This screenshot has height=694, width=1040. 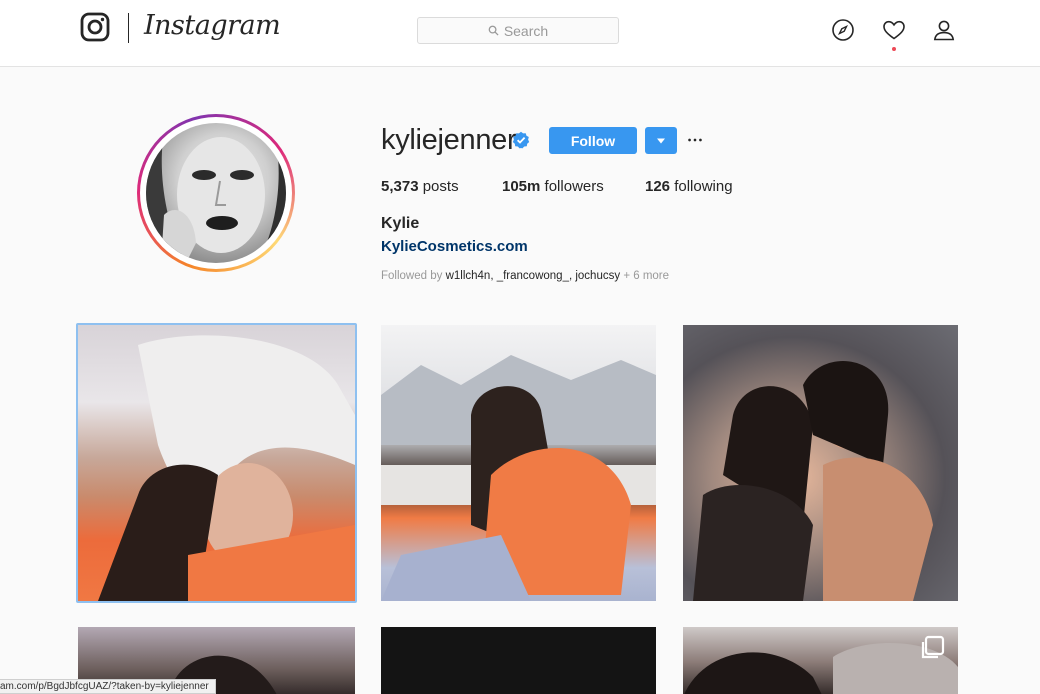 What do you see at coordinates (521, 140) in the screenshot?
I see `verified-badge-icon` at bounding box center [521, 140].